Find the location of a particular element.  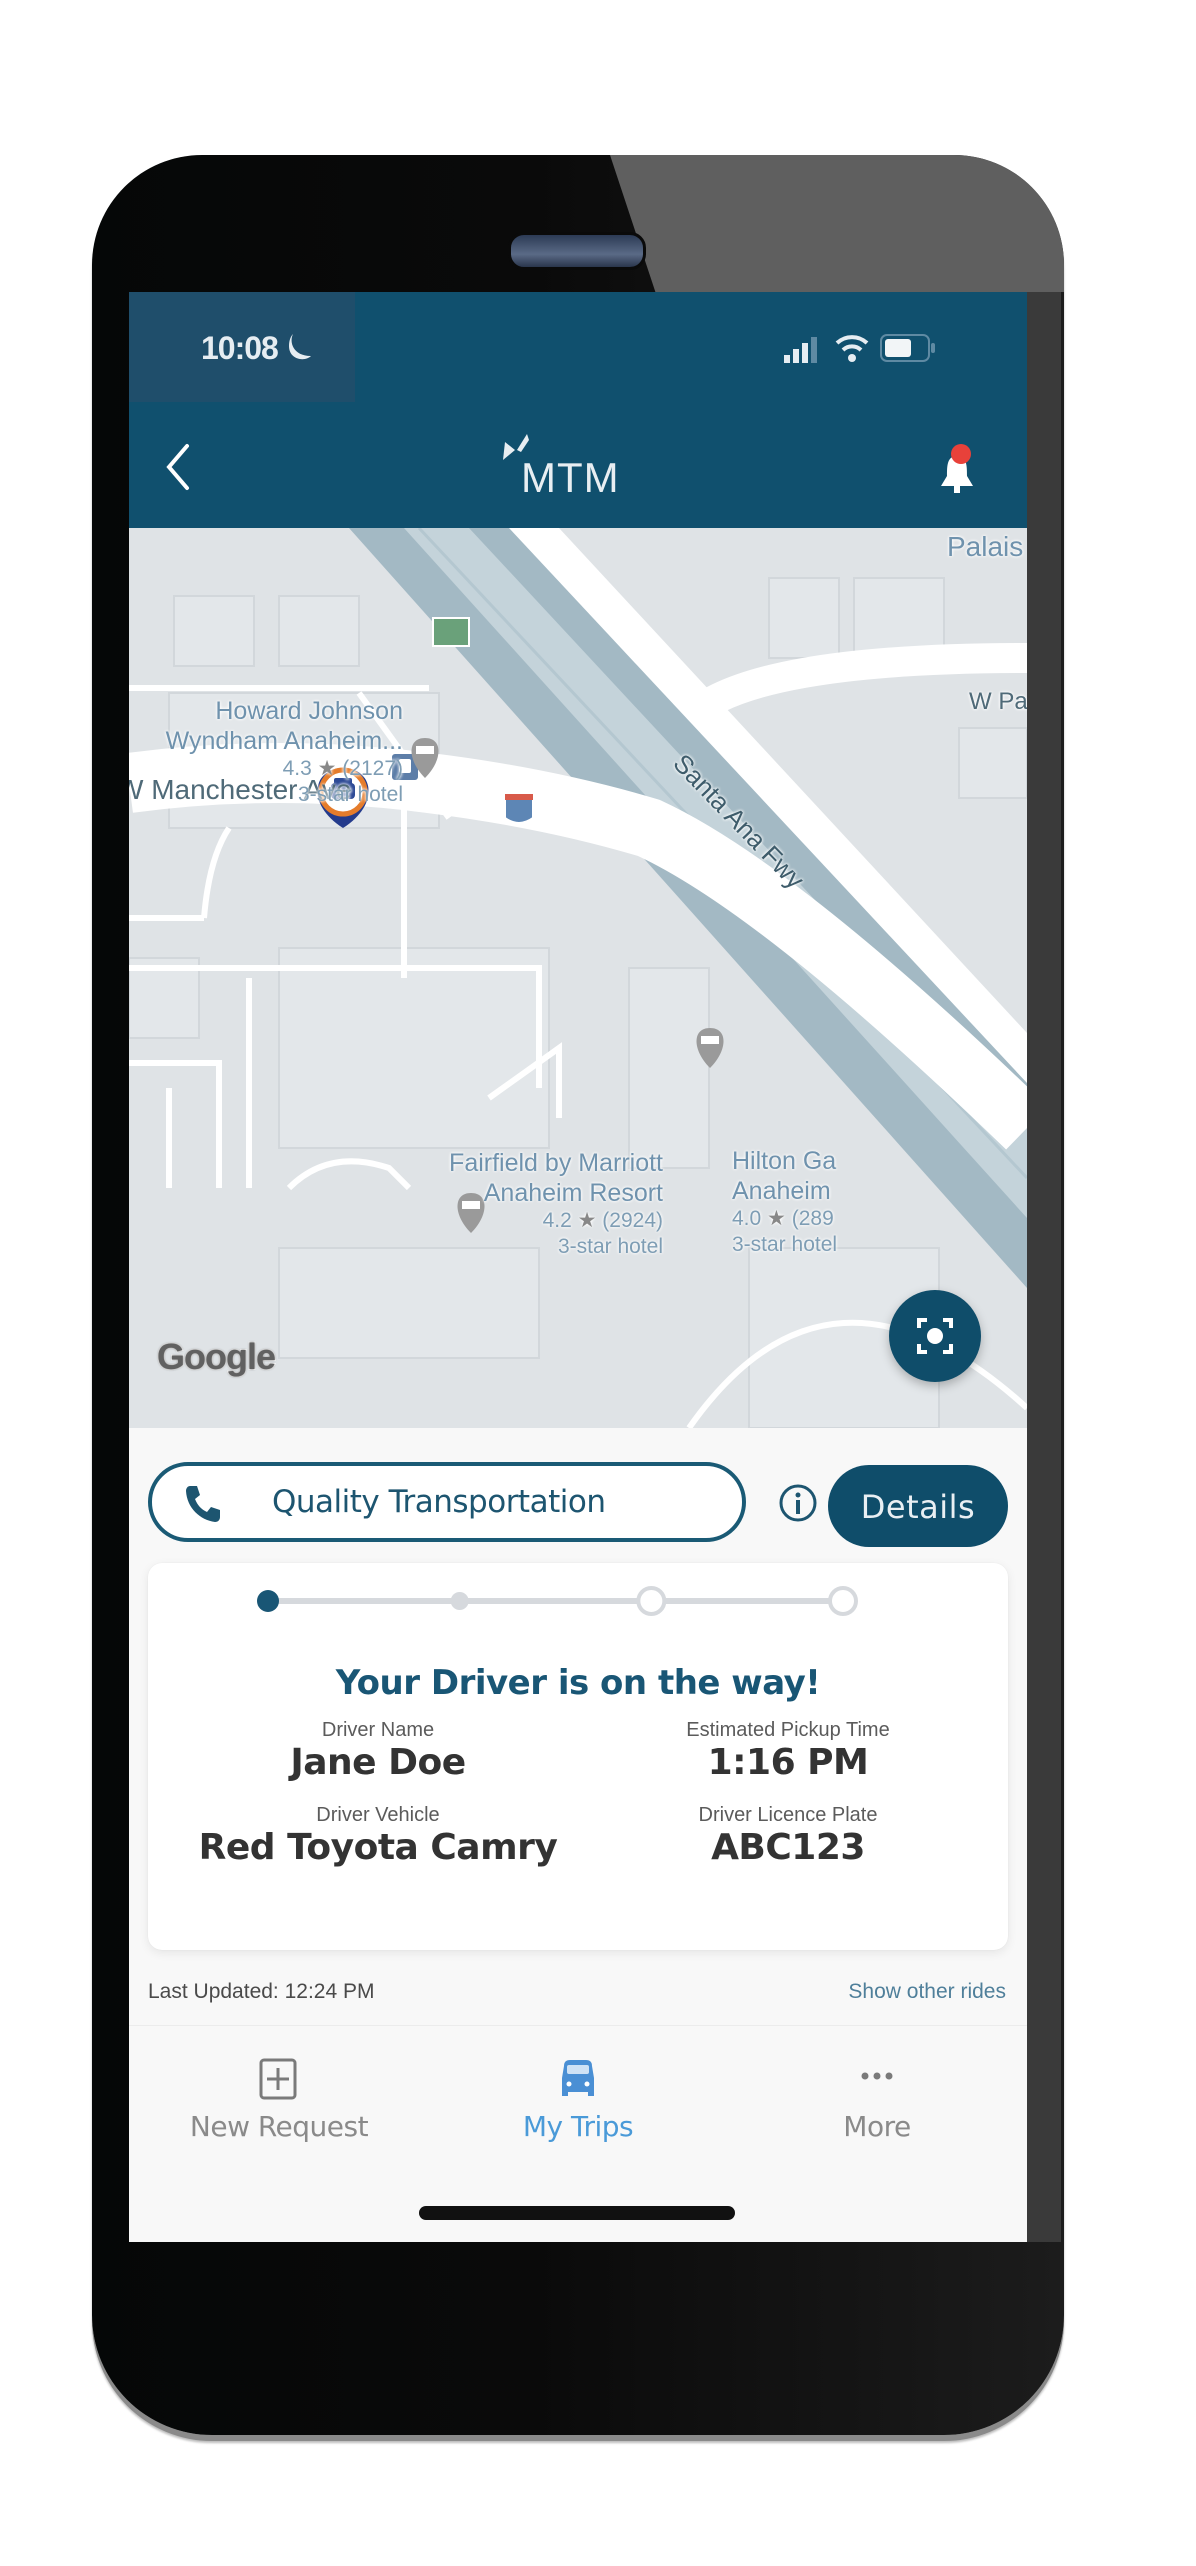

mtm-logo: MTM is located at coordinates (584, 467).